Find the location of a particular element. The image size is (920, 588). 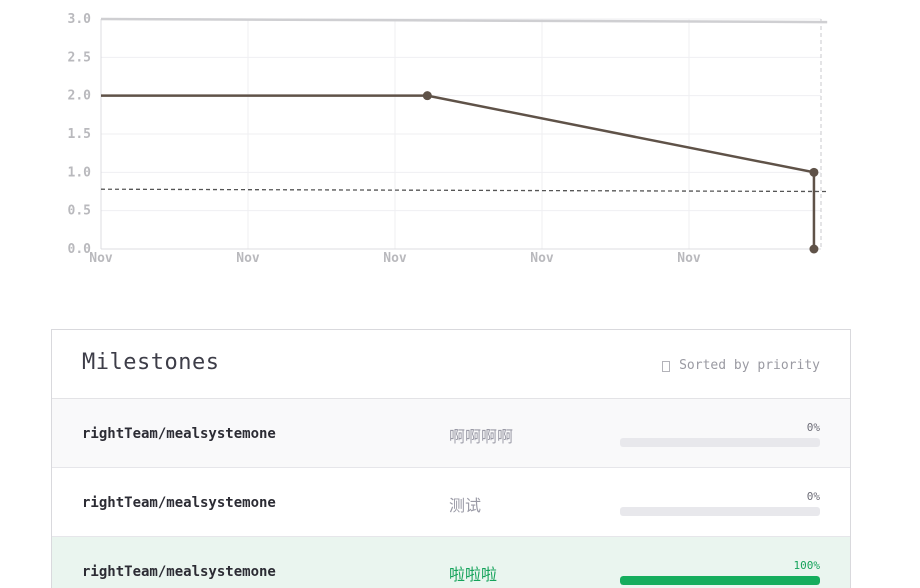

y-tick-label: 2.5 is located at coordinates (79, 57).